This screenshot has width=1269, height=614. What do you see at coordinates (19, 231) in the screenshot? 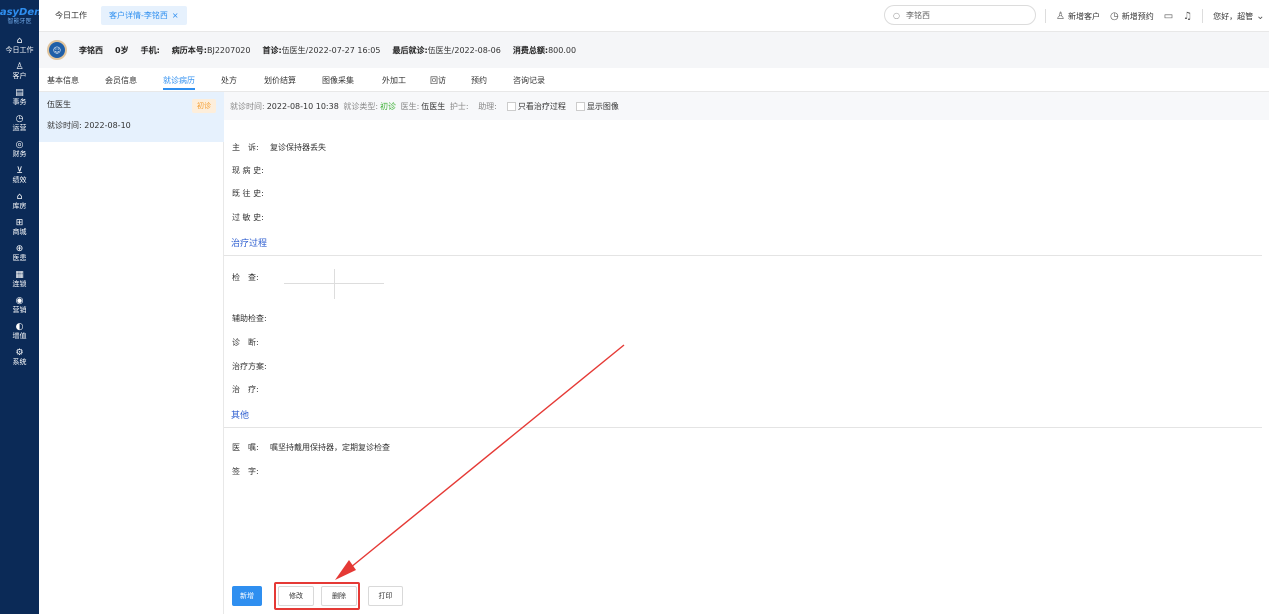
I see `sidebar-item-label: 商城` at bounding box center [19, 231].